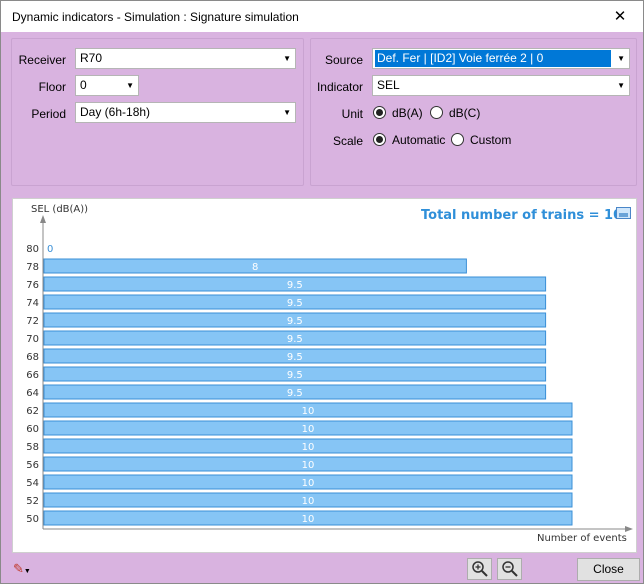  What do you see at coordinates (339, 87) in the screenshot?
I see `indicator-label: Indicator` at bounding box center [339, 87].